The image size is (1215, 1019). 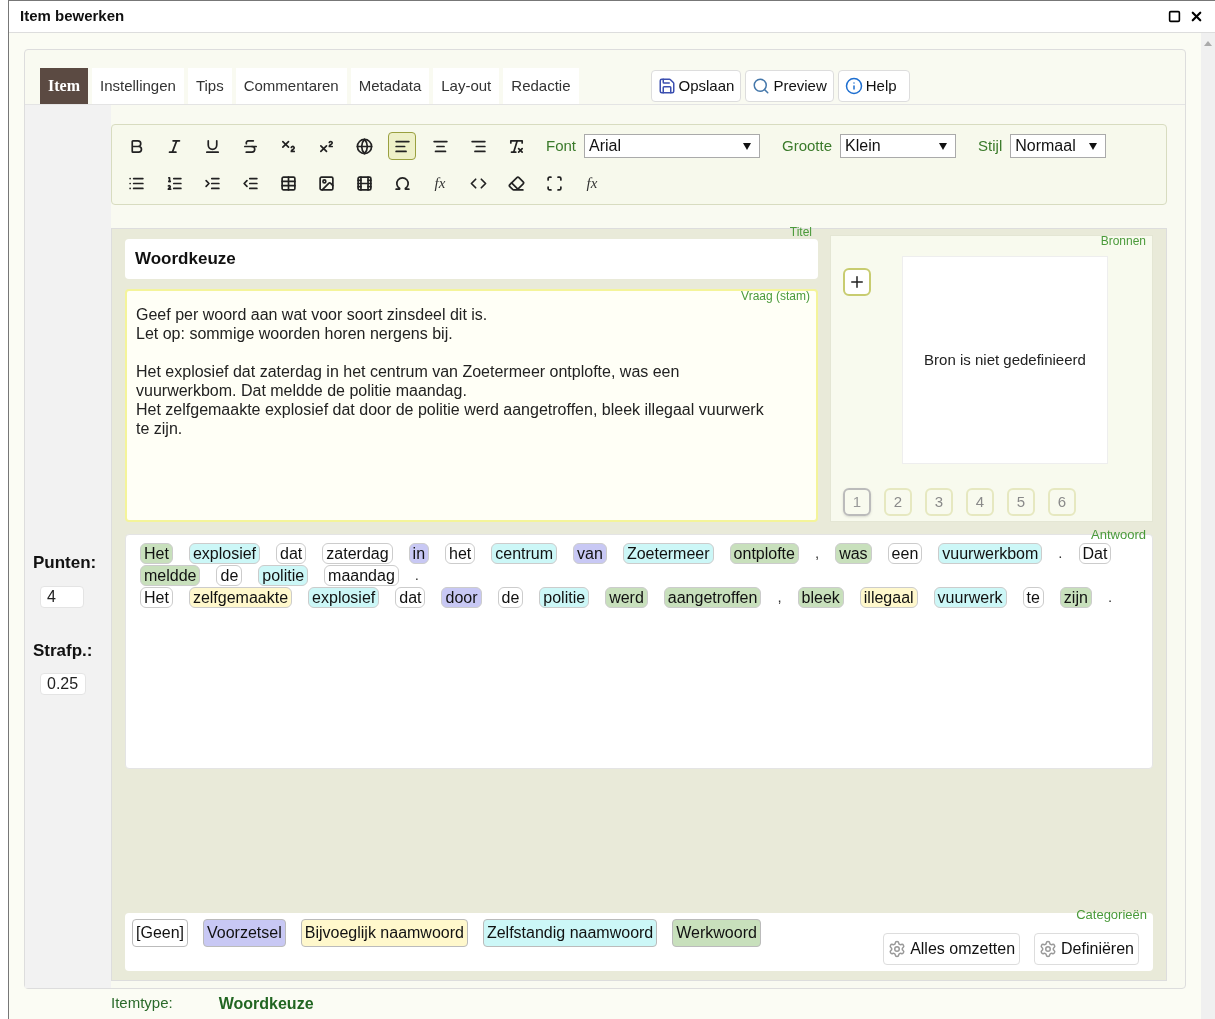 I want to click on window-title: Item bewerken, so click(x=72, y=16).